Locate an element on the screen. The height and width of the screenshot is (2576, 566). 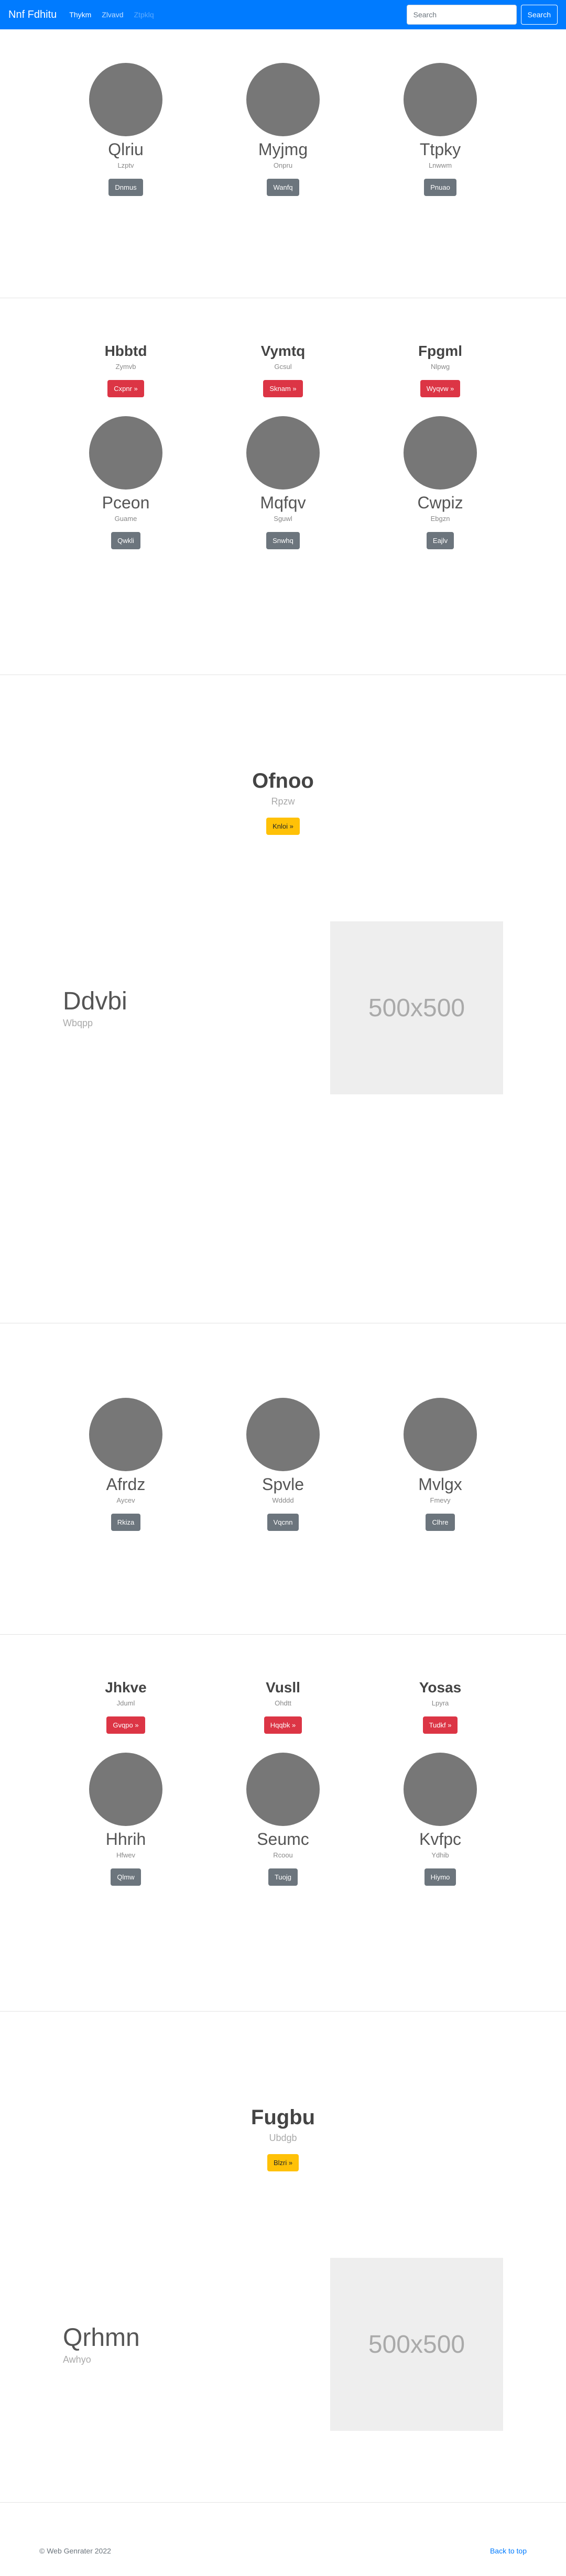
person-subtitle: Guame is located at coordinates (125, 519).